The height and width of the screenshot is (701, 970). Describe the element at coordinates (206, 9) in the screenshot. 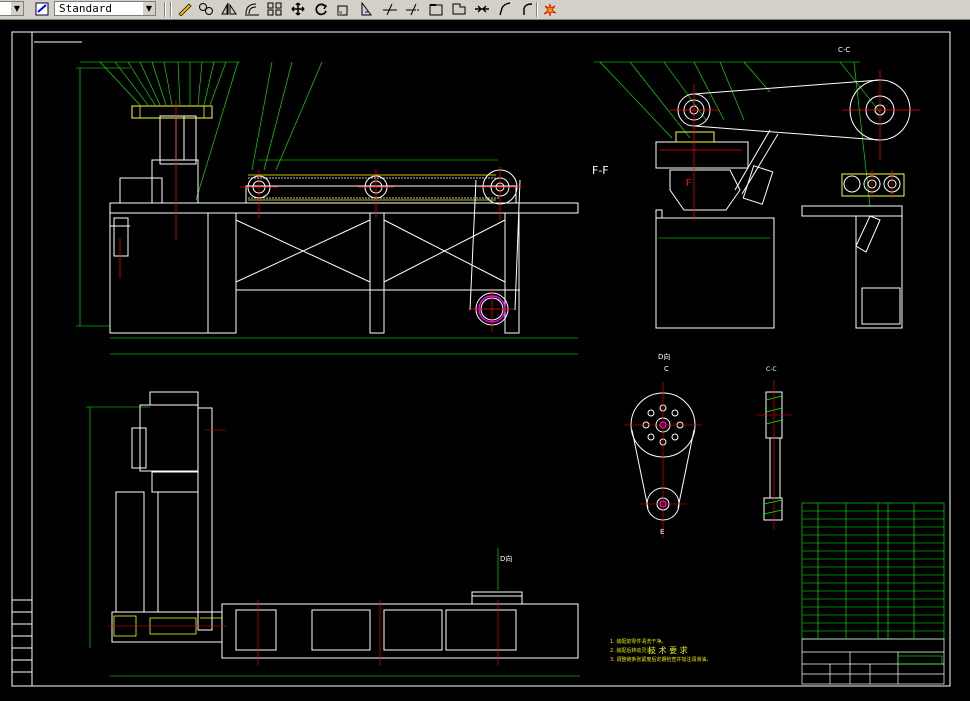

I see `copy-icon` at that location.